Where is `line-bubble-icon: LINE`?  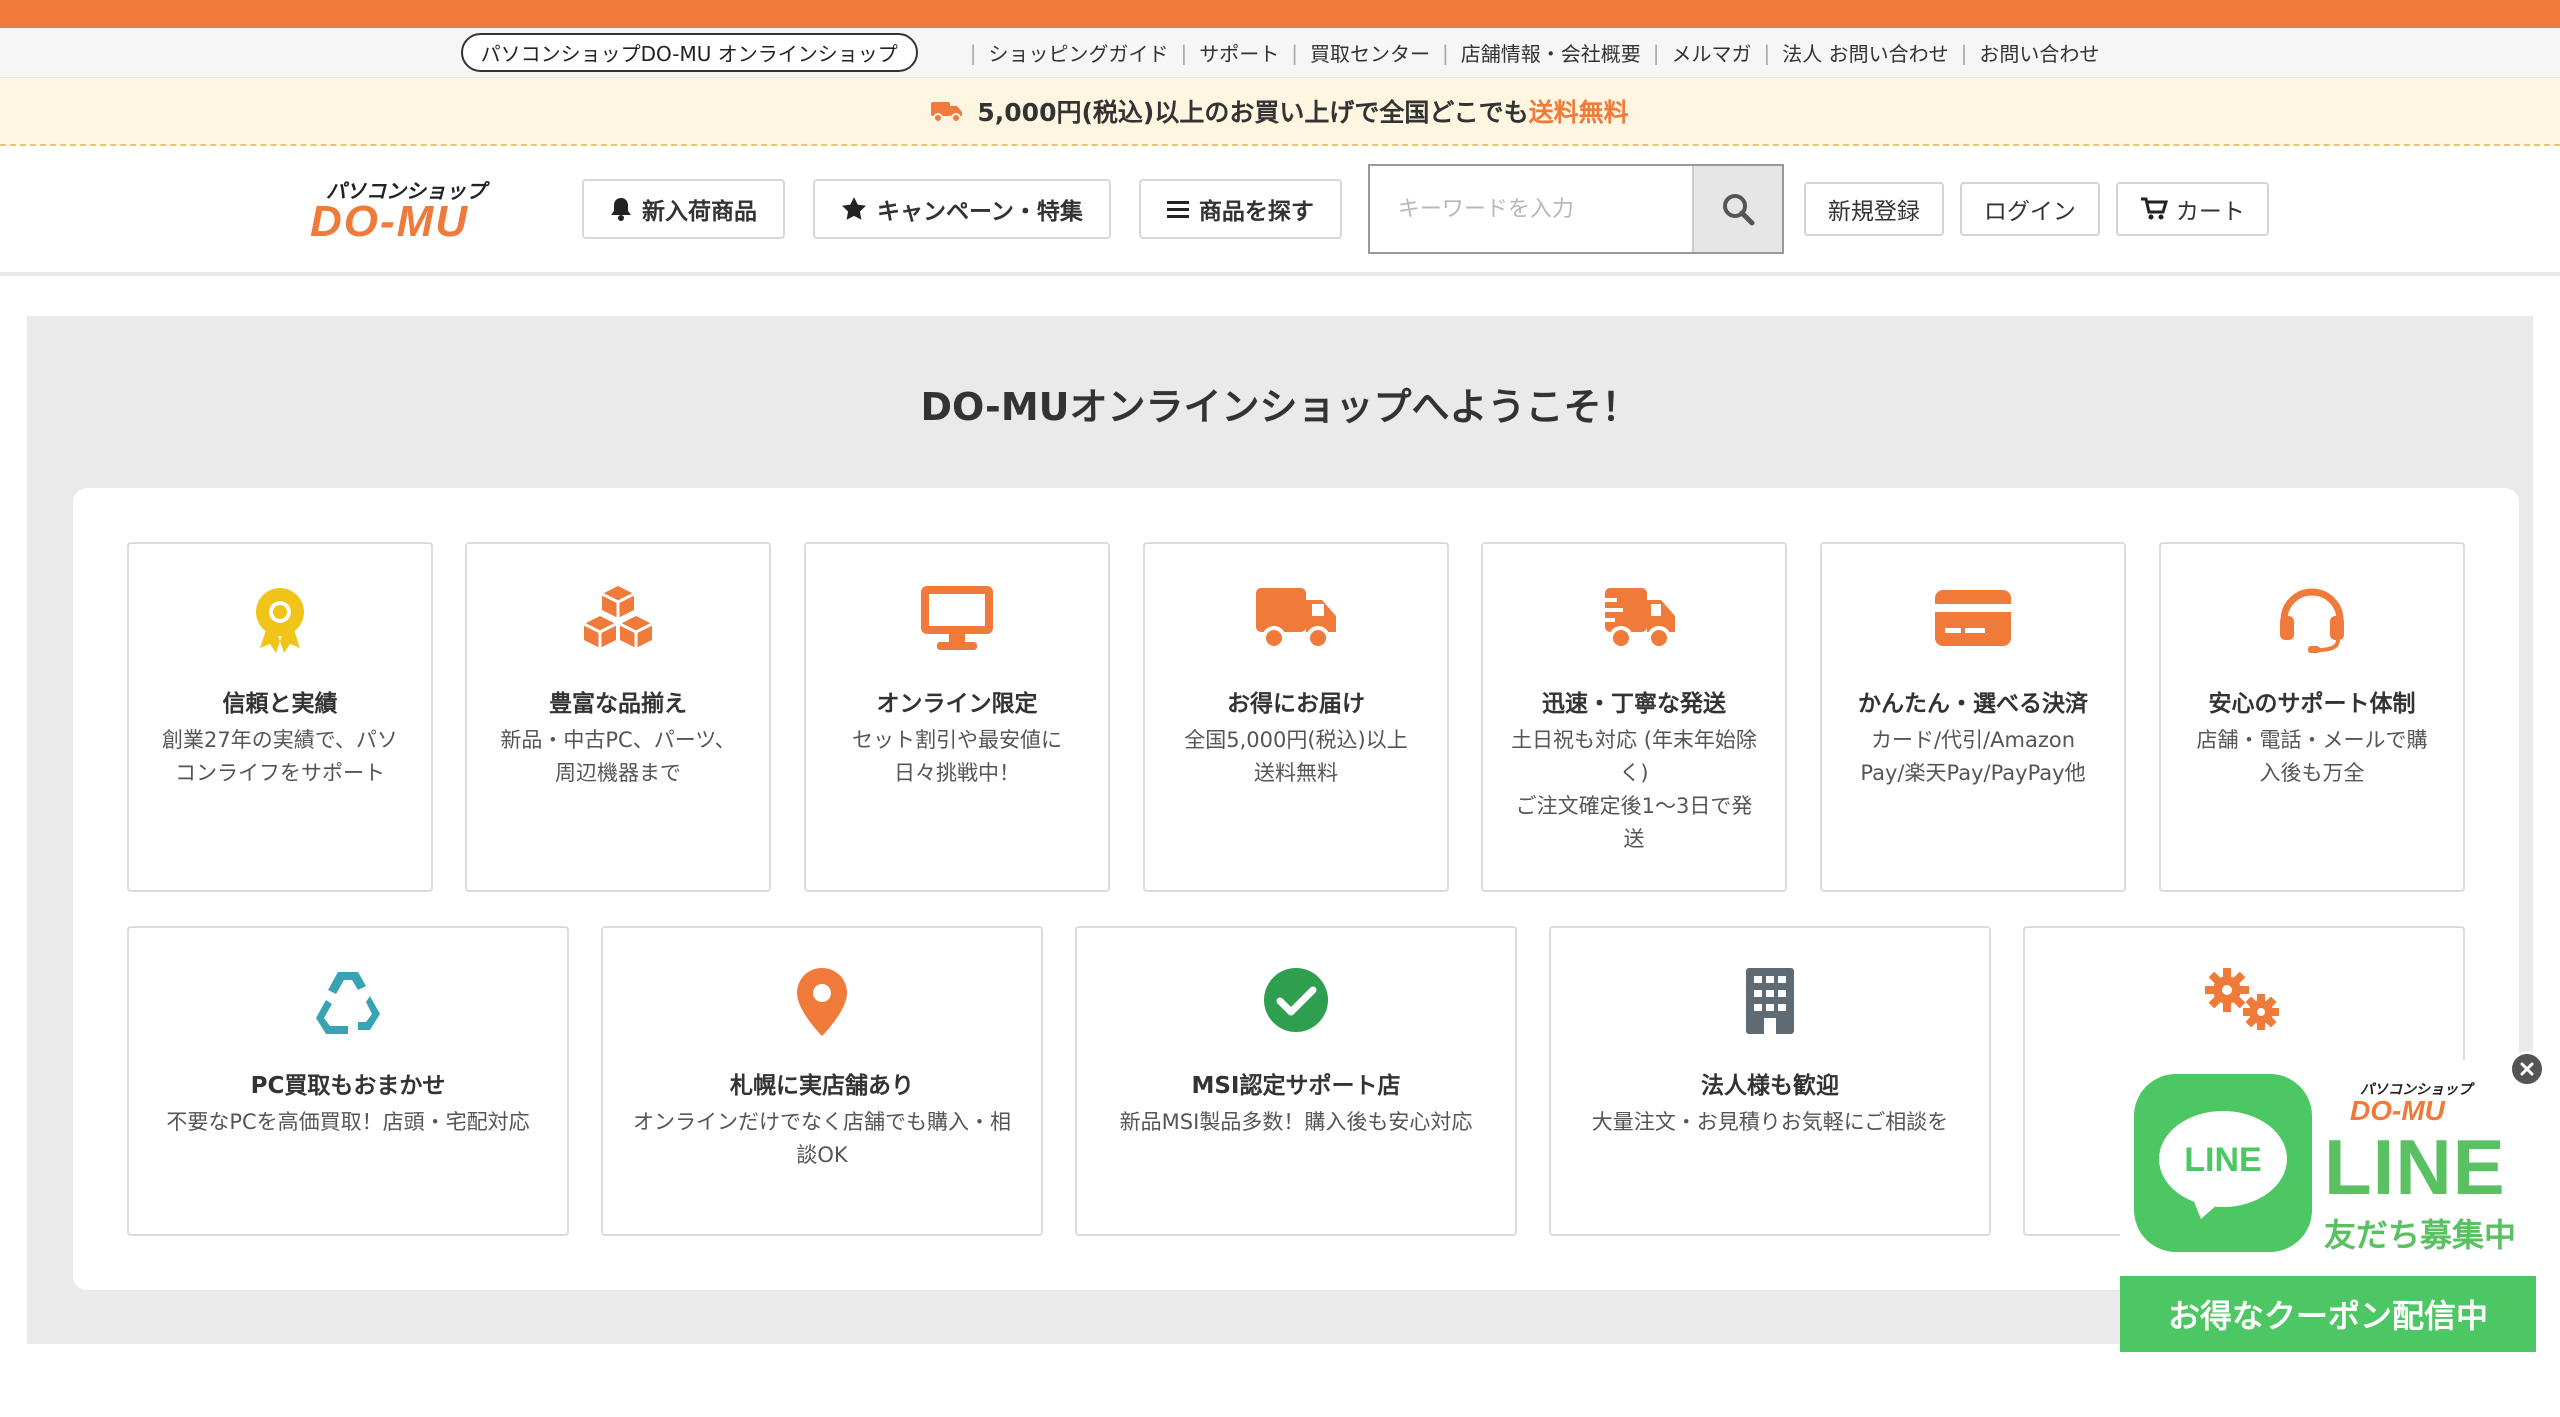
line-bubble-icon: LINE is located at coordinates (2223, 1165).